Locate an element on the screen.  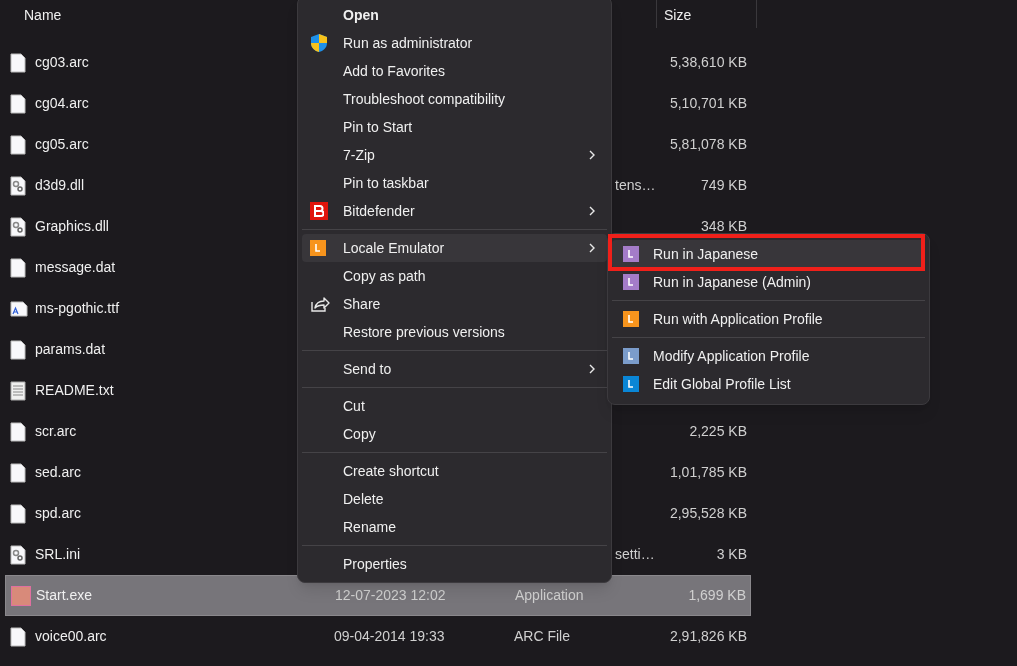
app-icon is located at coordinates (21, 595).